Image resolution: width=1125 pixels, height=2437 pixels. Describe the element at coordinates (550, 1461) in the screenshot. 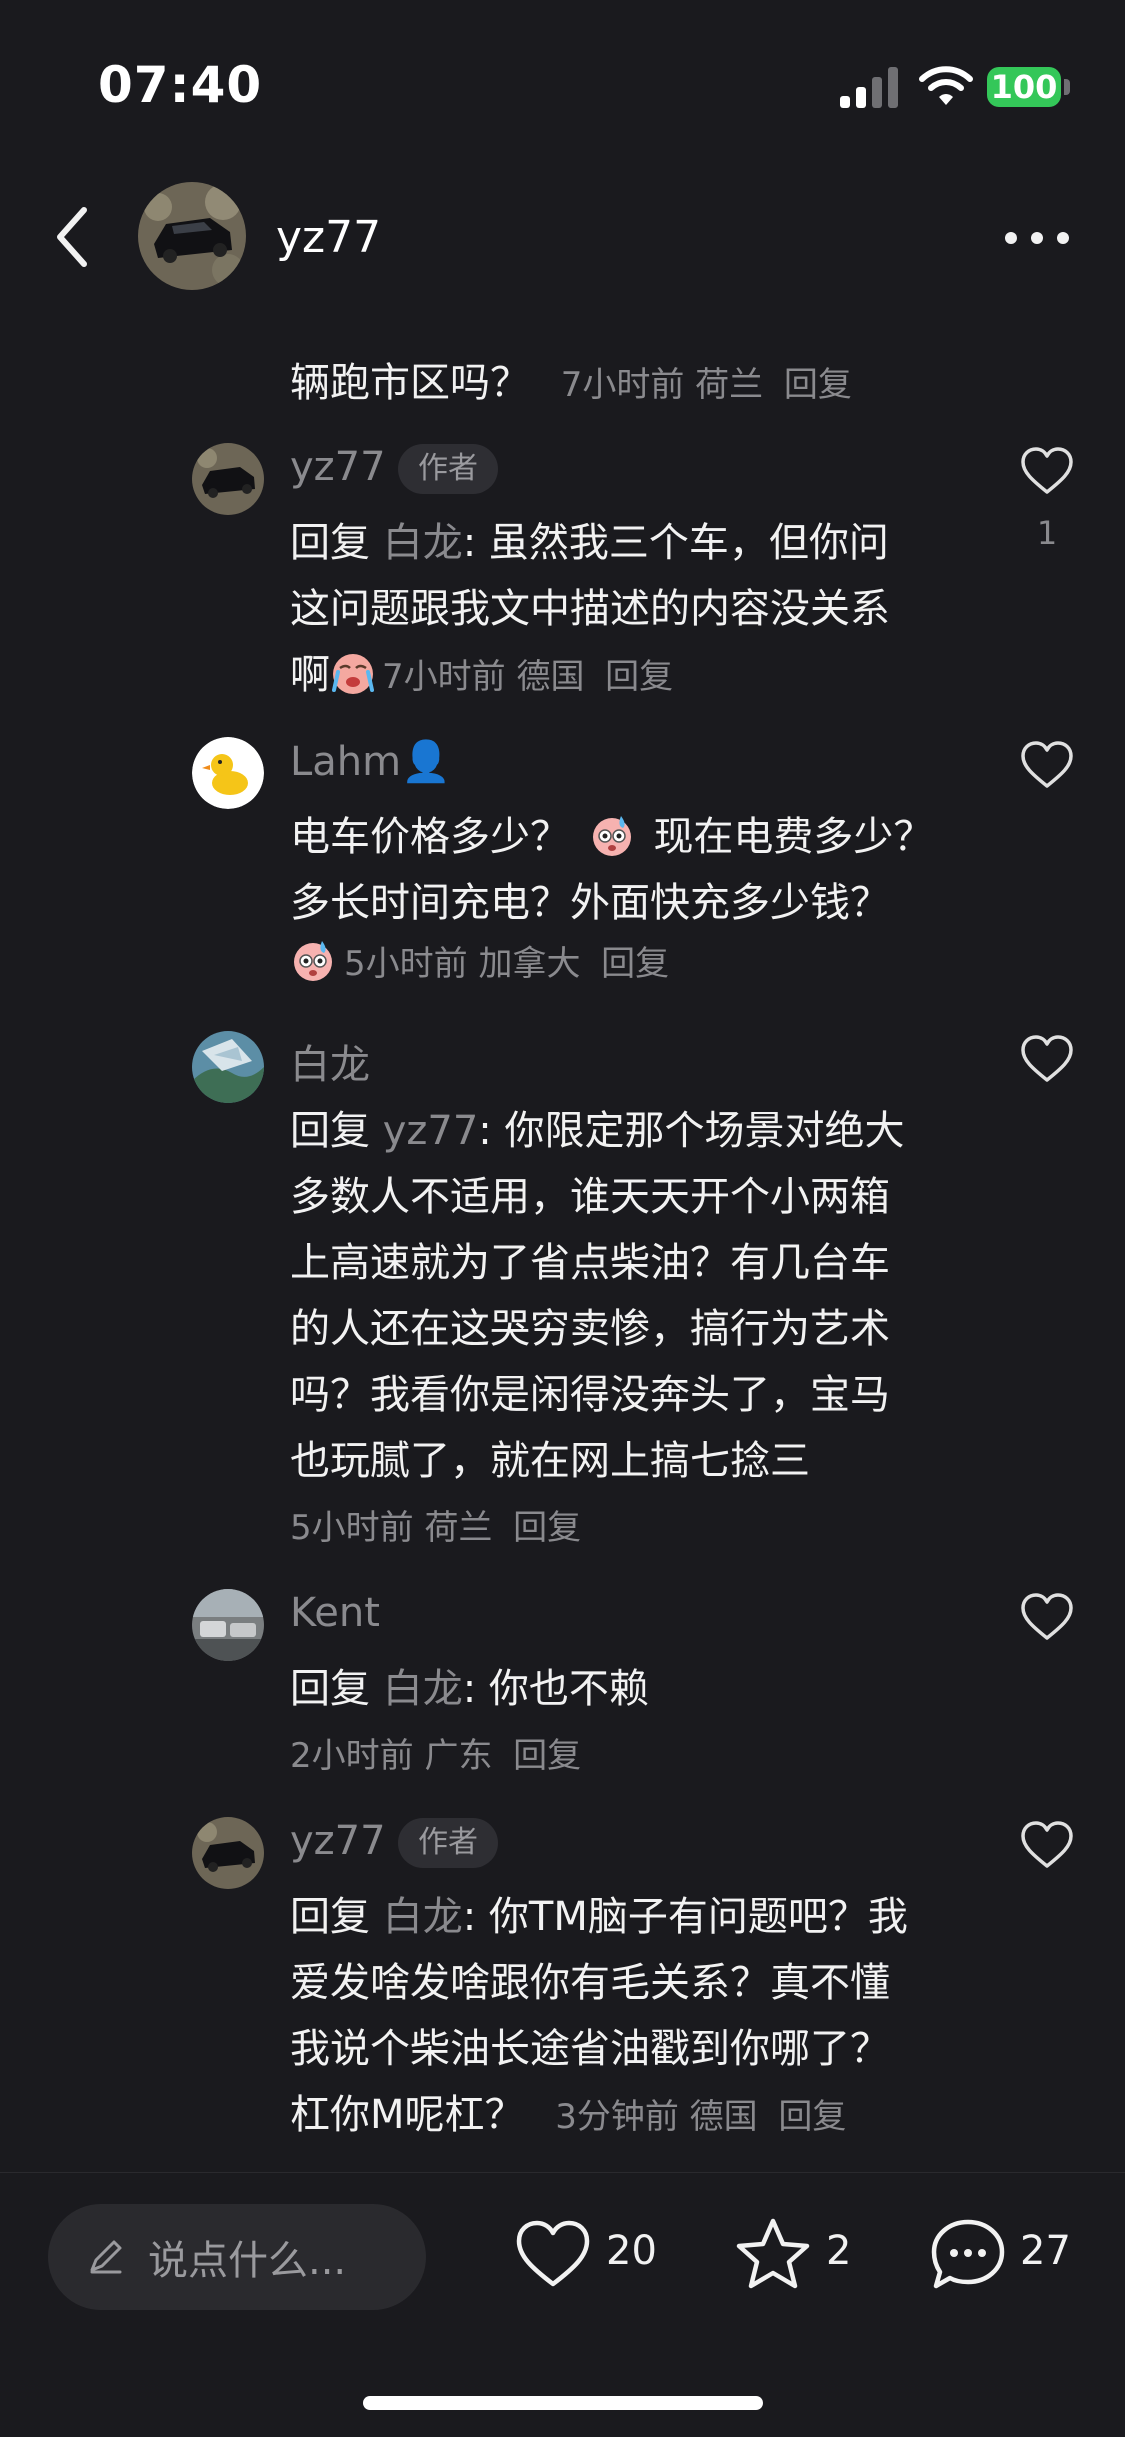

I see `comment-text: 也玩腻了，就在网上搞七捻三` at that location.